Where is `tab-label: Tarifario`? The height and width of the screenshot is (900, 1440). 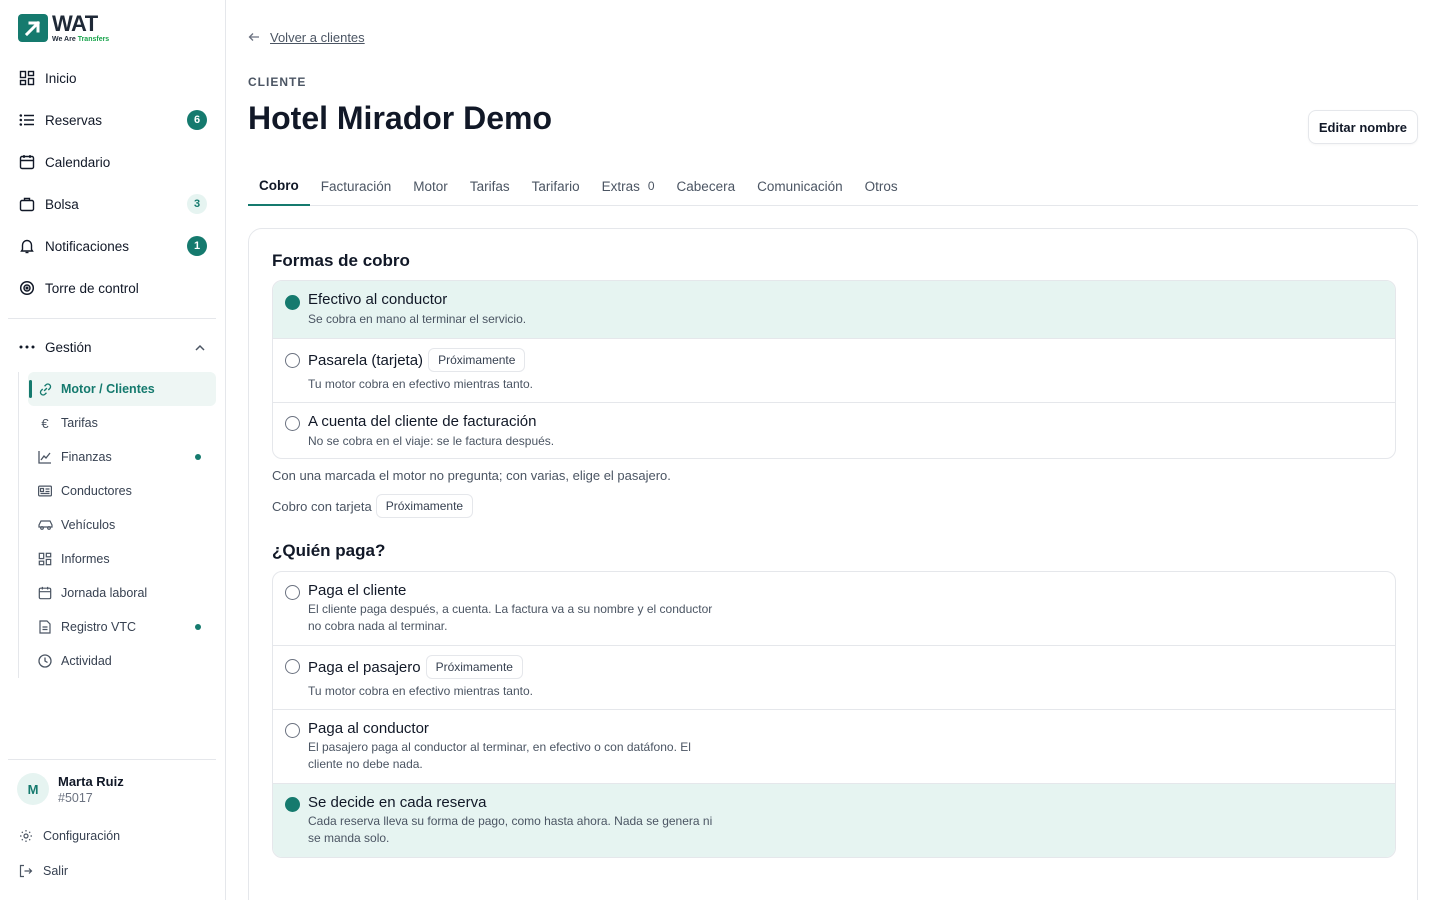 tab-label: Tarifario is located at coordinates (555, 186).